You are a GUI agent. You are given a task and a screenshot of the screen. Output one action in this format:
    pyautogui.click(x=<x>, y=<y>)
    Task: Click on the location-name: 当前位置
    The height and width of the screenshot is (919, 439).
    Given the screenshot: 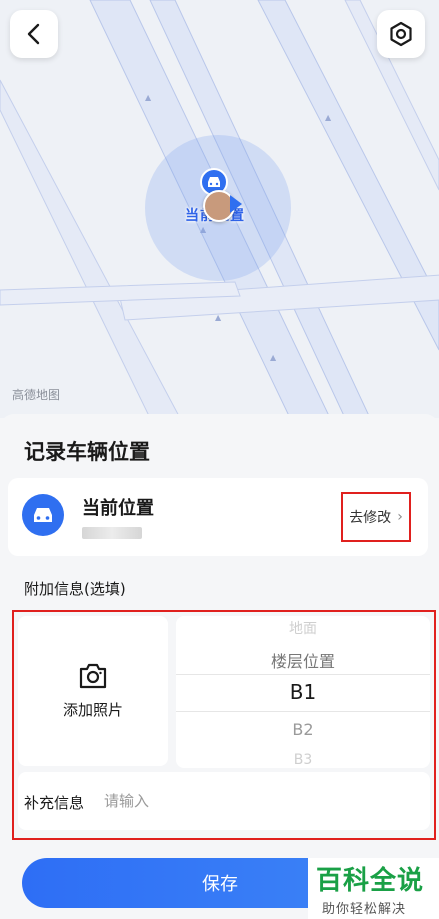 What is the action you would take?
    pyautogui.click(x=118, y=508)
    